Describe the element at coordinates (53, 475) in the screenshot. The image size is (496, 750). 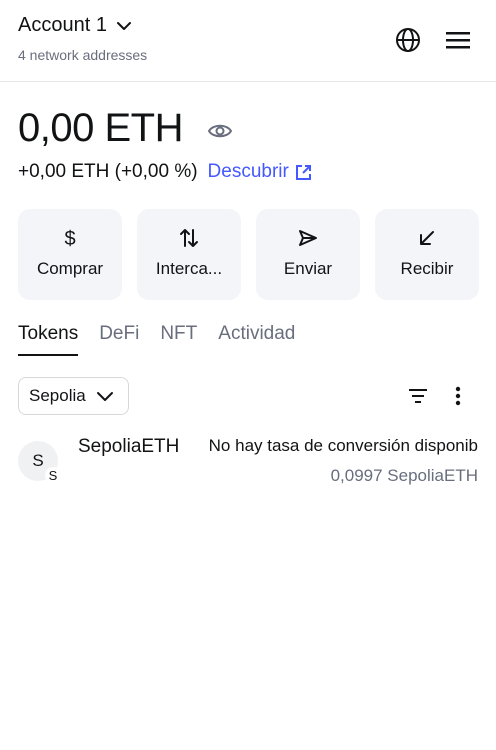
I see `network-badge: S` at that location.